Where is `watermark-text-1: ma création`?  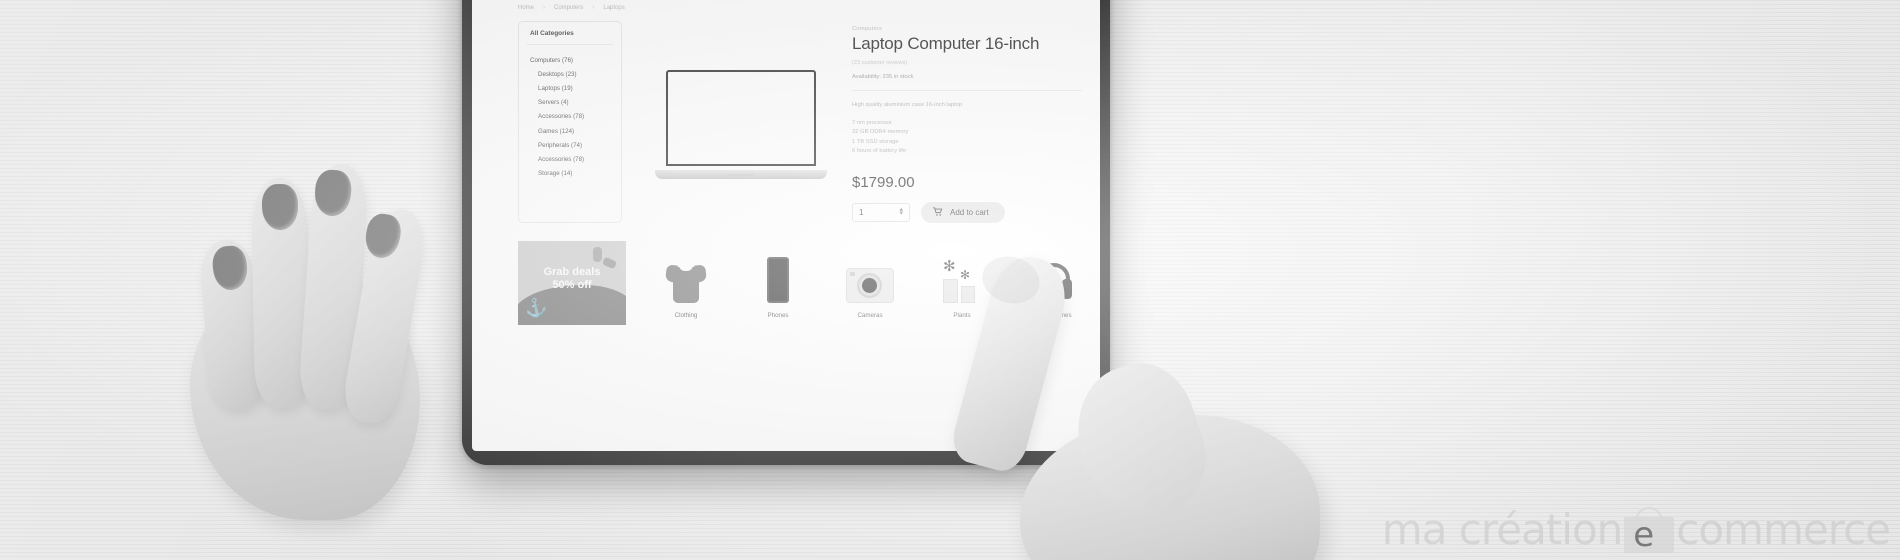
watermark-text-1: ma création is located at coordinates (1502, 529).